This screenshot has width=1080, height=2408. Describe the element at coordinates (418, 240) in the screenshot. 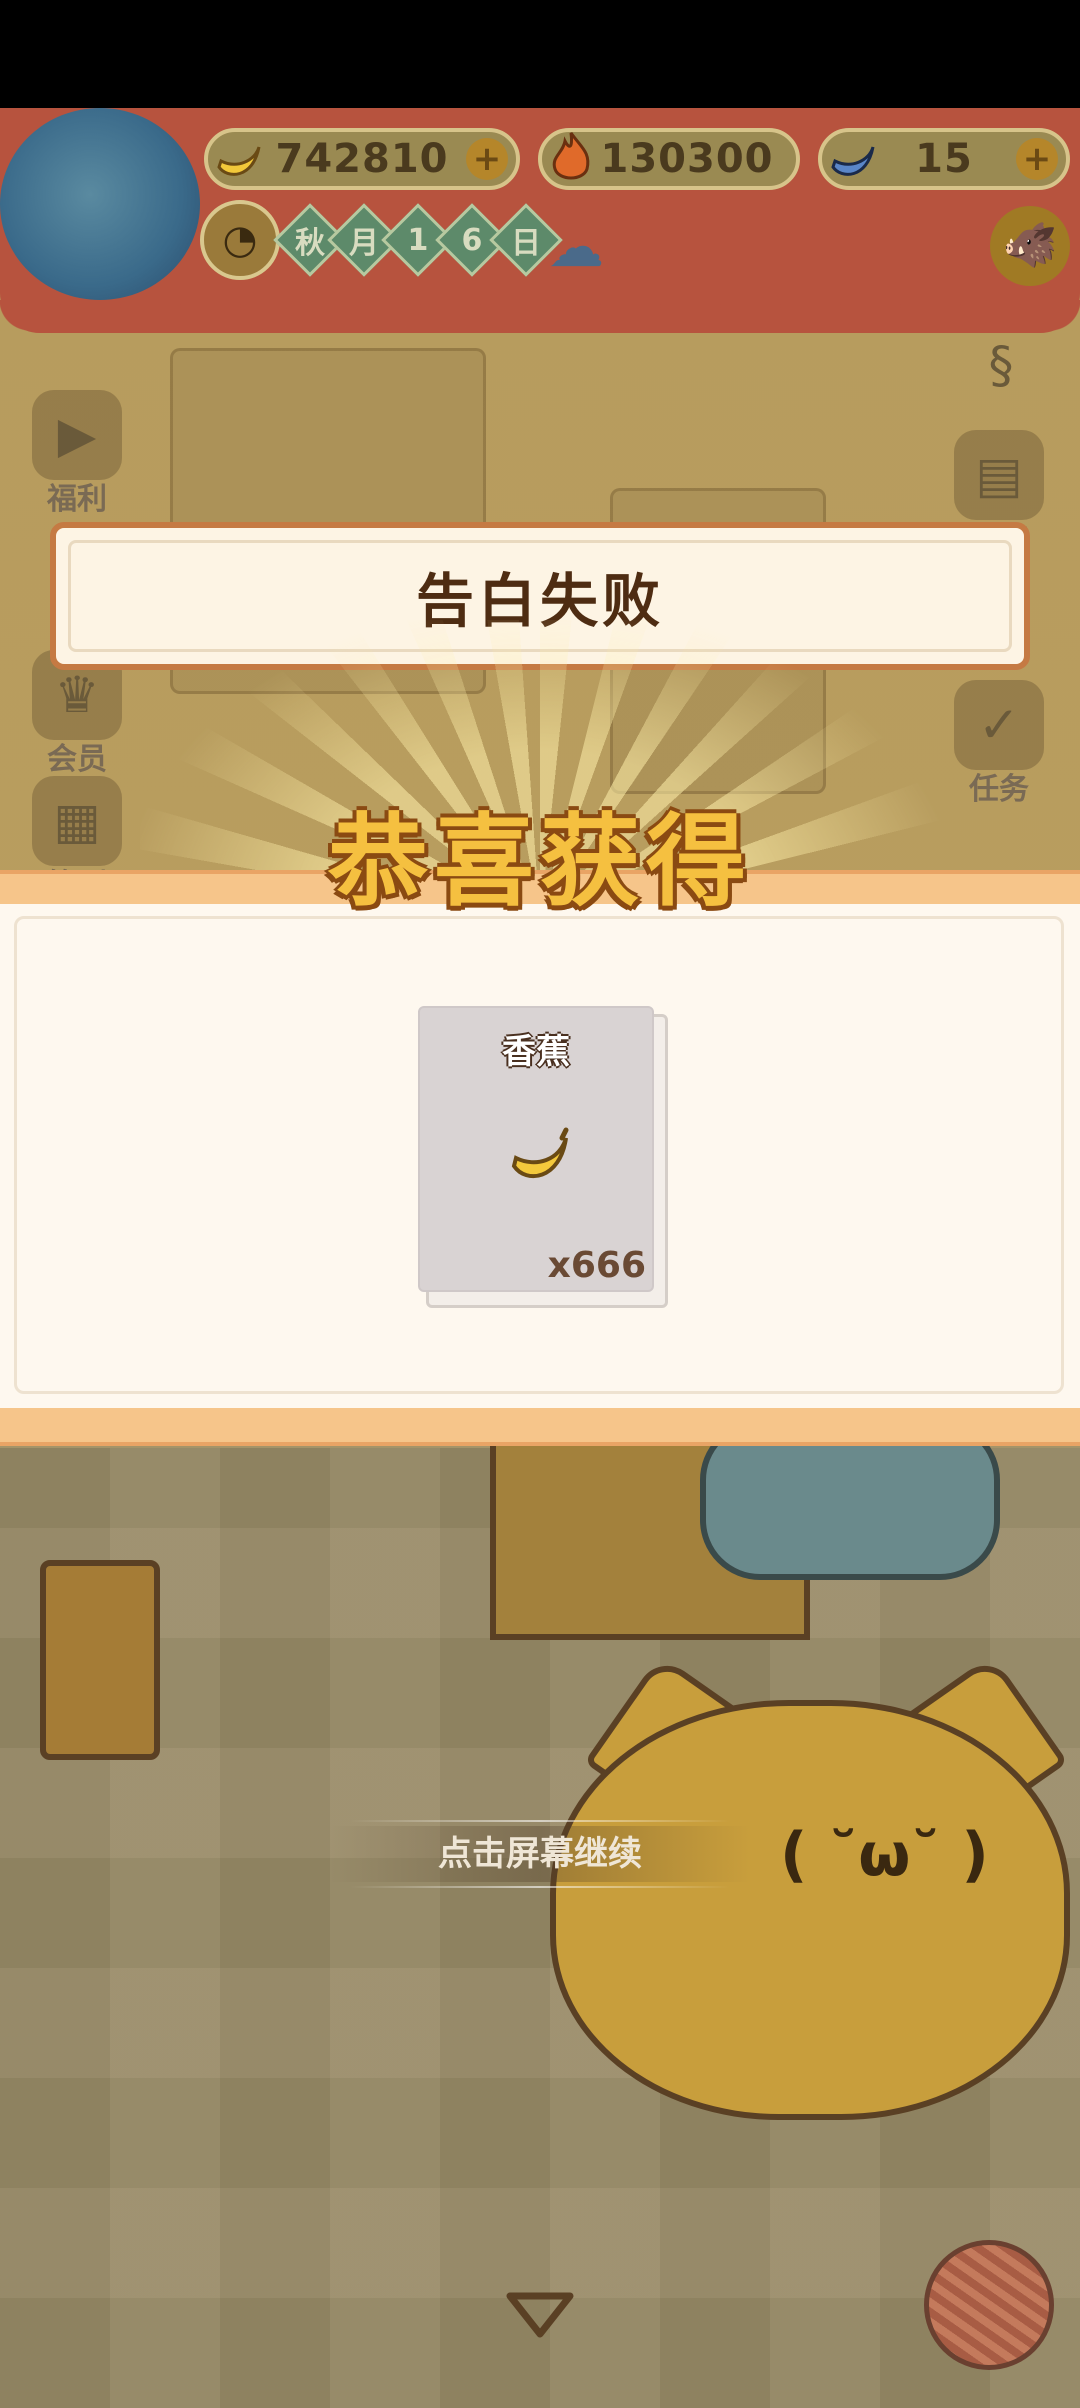

I see `date-chip-label: 1` at that location.